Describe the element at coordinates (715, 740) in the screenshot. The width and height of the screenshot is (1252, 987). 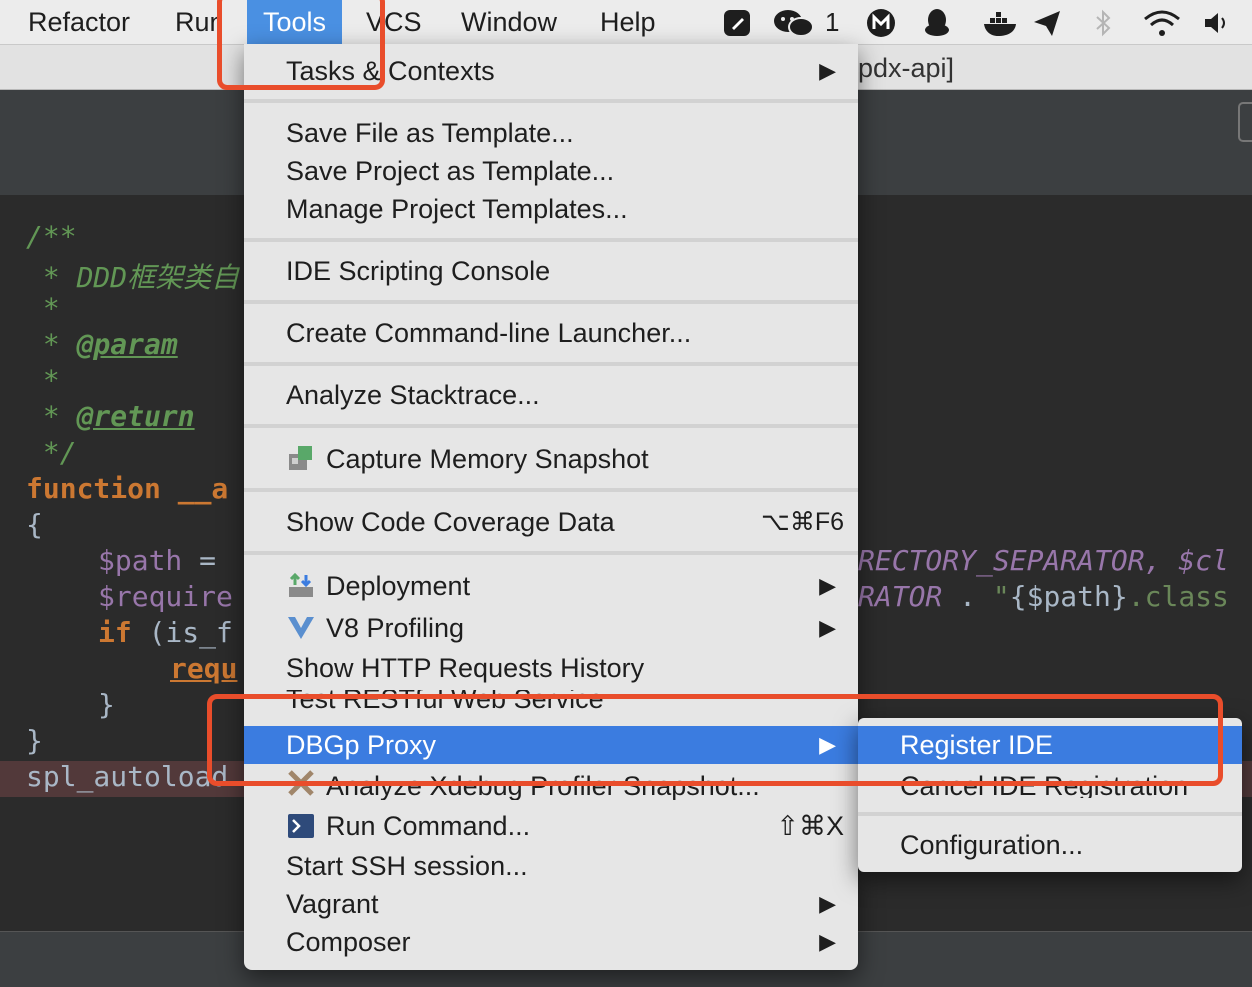
I see `annotation-box-dbgp` at that location.